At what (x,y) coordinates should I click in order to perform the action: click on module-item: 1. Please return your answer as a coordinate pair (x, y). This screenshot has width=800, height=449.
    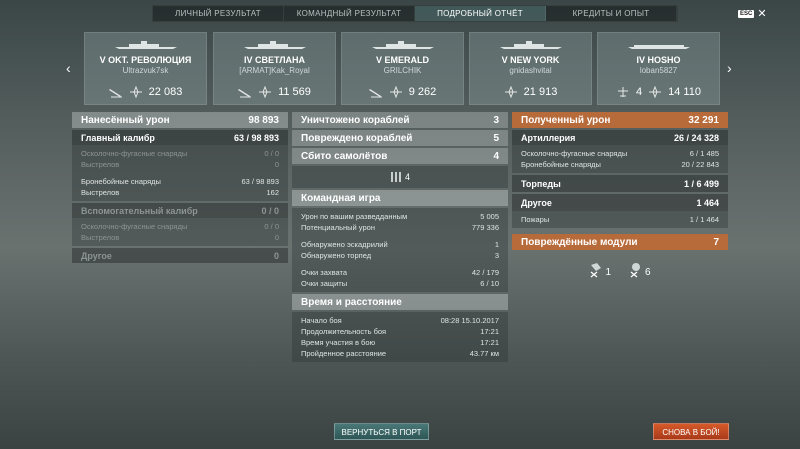
    Looking at the image, I should click on (600, 270).